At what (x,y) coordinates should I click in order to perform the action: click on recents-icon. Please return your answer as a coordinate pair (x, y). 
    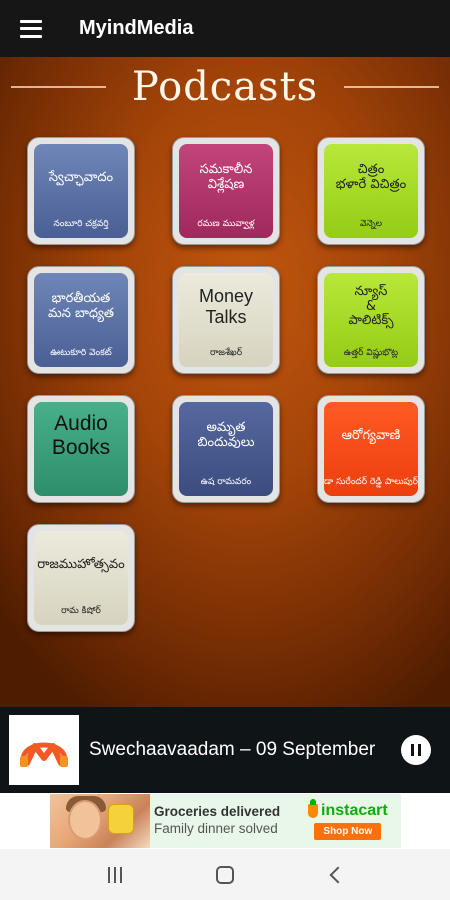
    Looking at the image, I should click on (115, 874).